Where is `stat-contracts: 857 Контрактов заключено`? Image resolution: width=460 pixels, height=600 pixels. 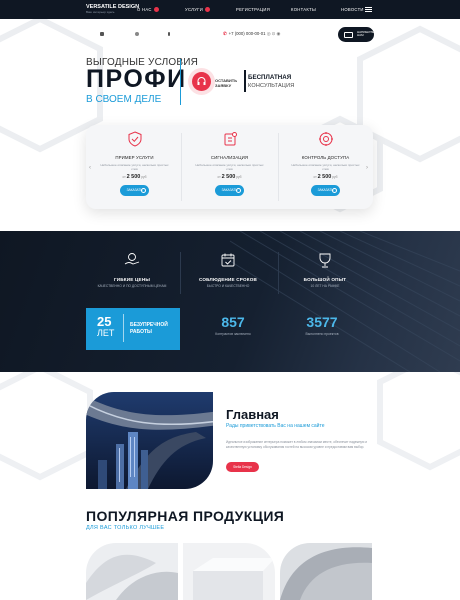
stat-contracts: 857 Контрактов заключено is located at coordinates (233, 325).